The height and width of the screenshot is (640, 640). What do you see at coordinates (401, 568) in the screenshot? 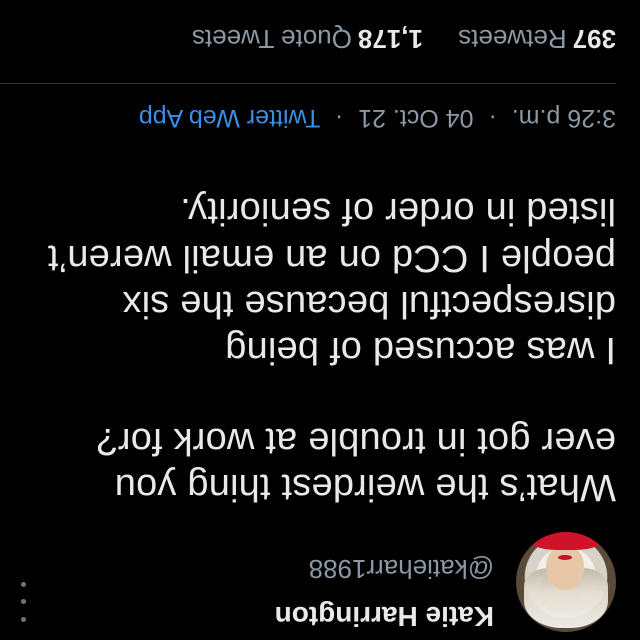
I see `author-handle: @katieharr1988` at bounding box center [401, 568].